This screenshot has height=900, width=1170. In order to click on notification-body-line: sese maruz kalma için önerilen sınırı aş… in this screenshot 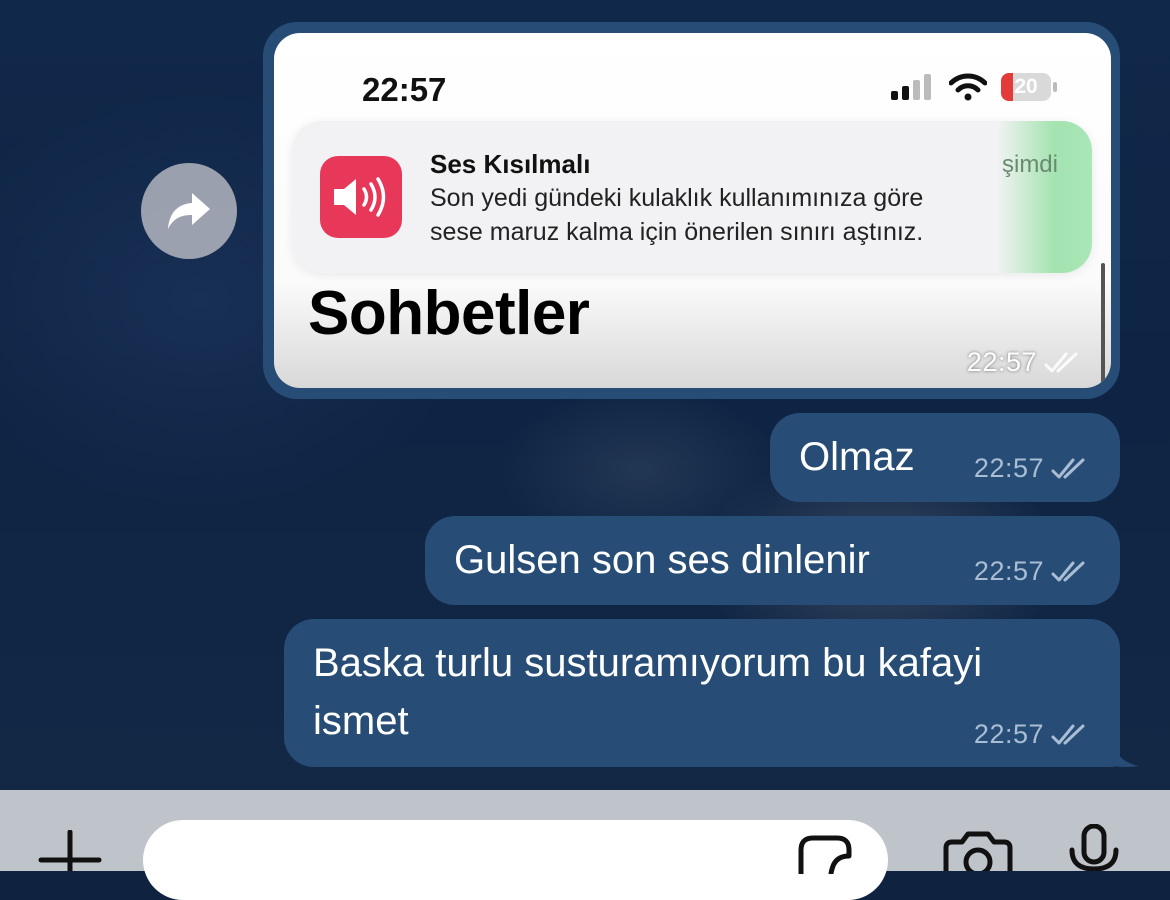, I will do `click(677, 232)`.